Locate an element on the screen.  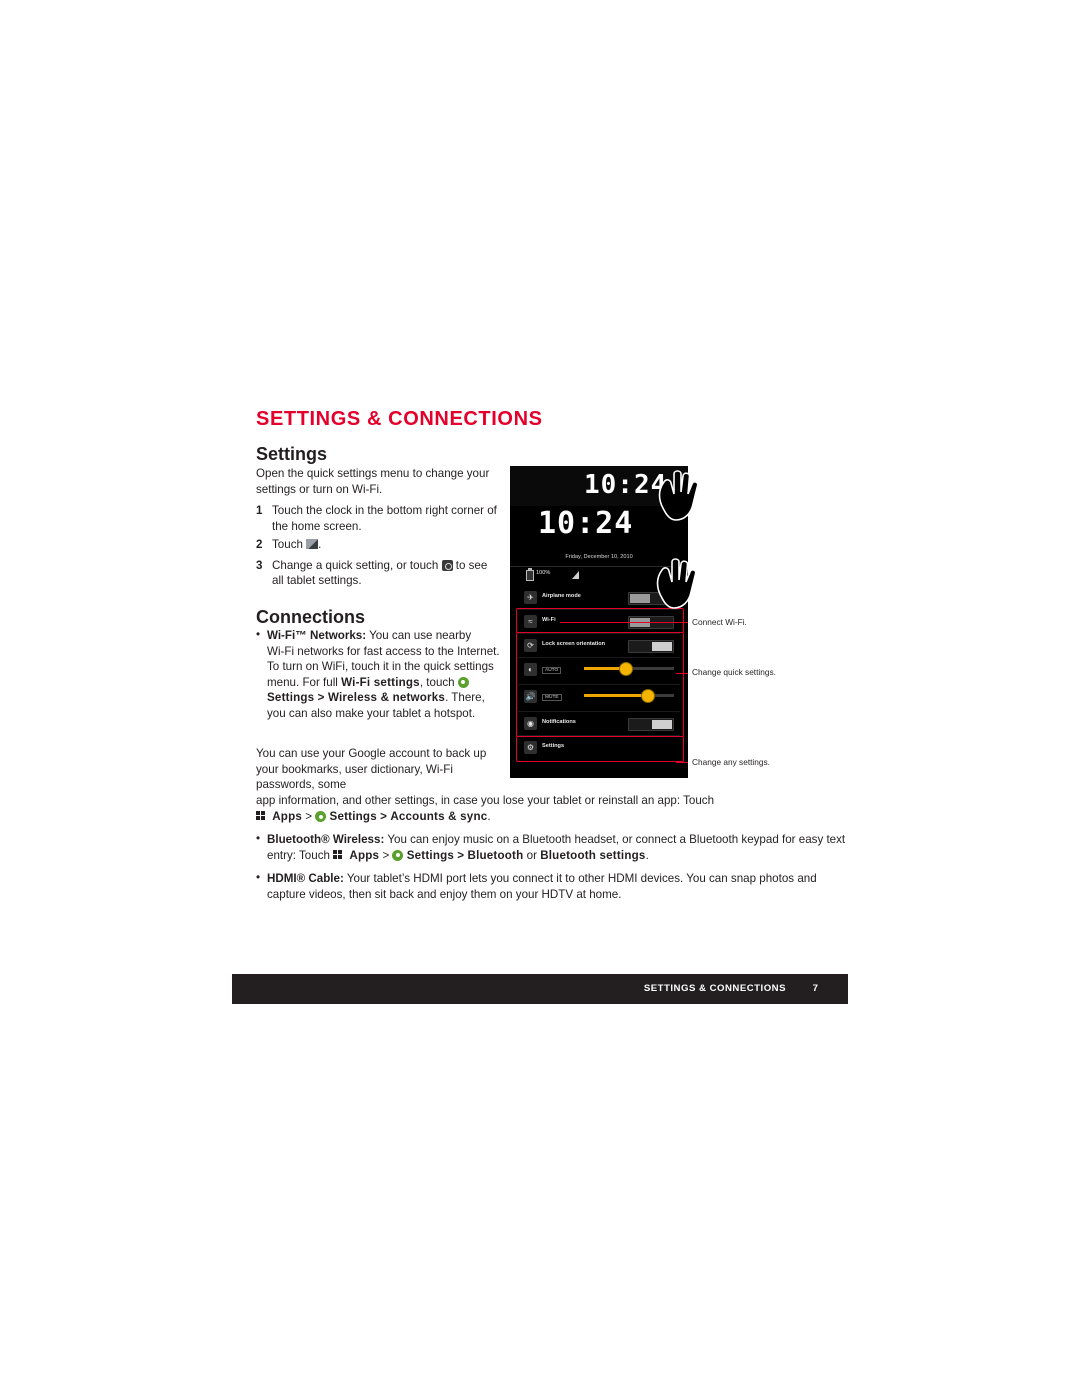
callout-change-any-settings: Change any settings. is located at coordinates (731, 762).